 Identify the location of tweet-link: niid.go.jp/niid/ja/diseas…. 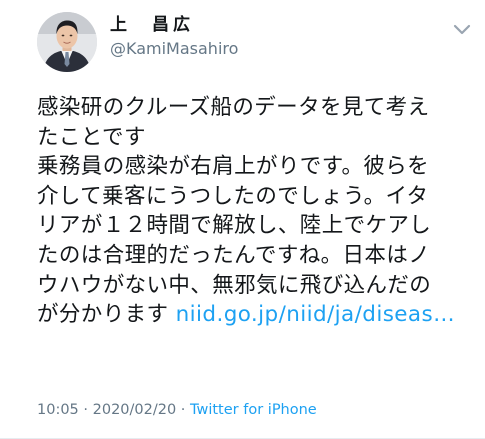
(315, 314).